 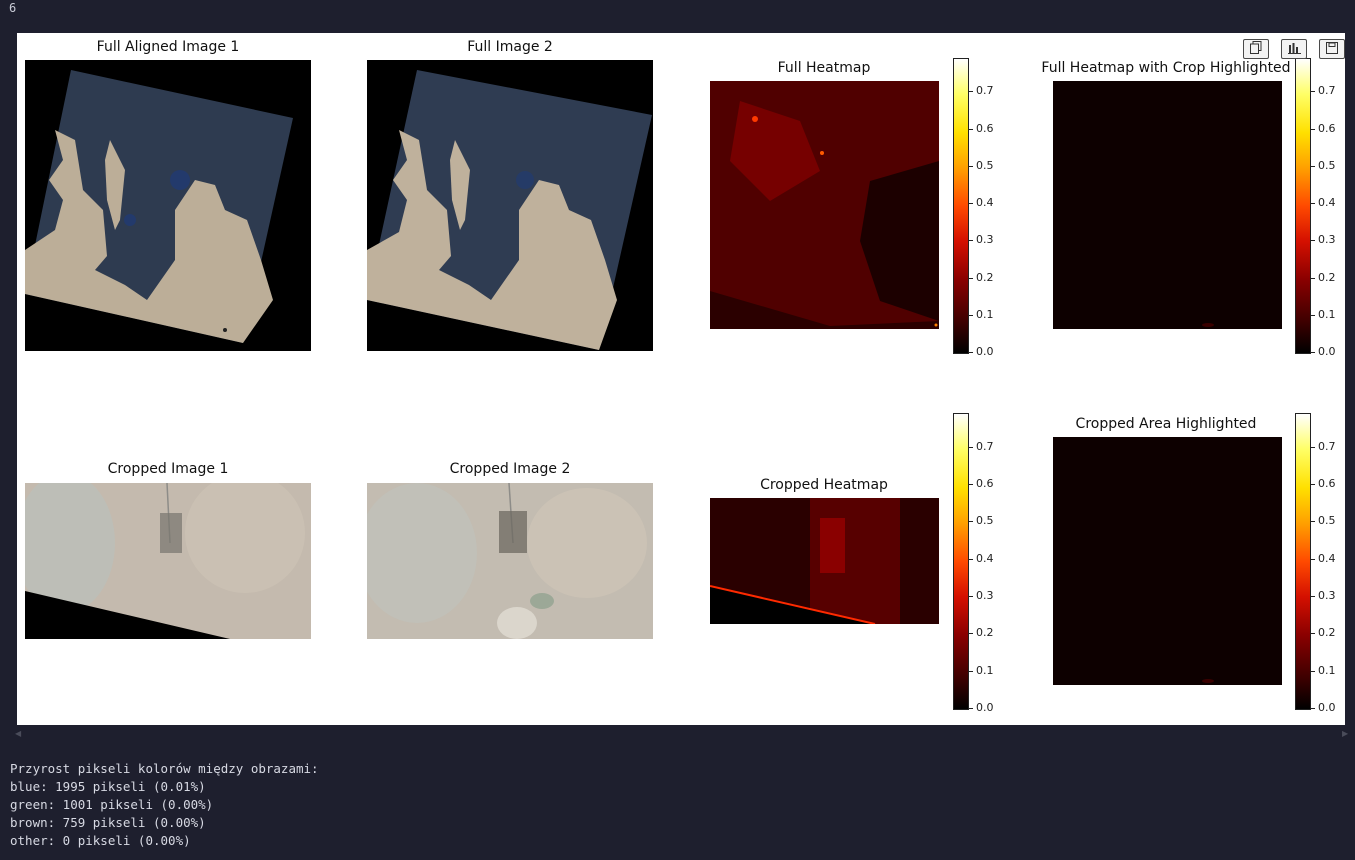 I want to click on scroll-left-arrow: ◀, so click(x=18, y=733).